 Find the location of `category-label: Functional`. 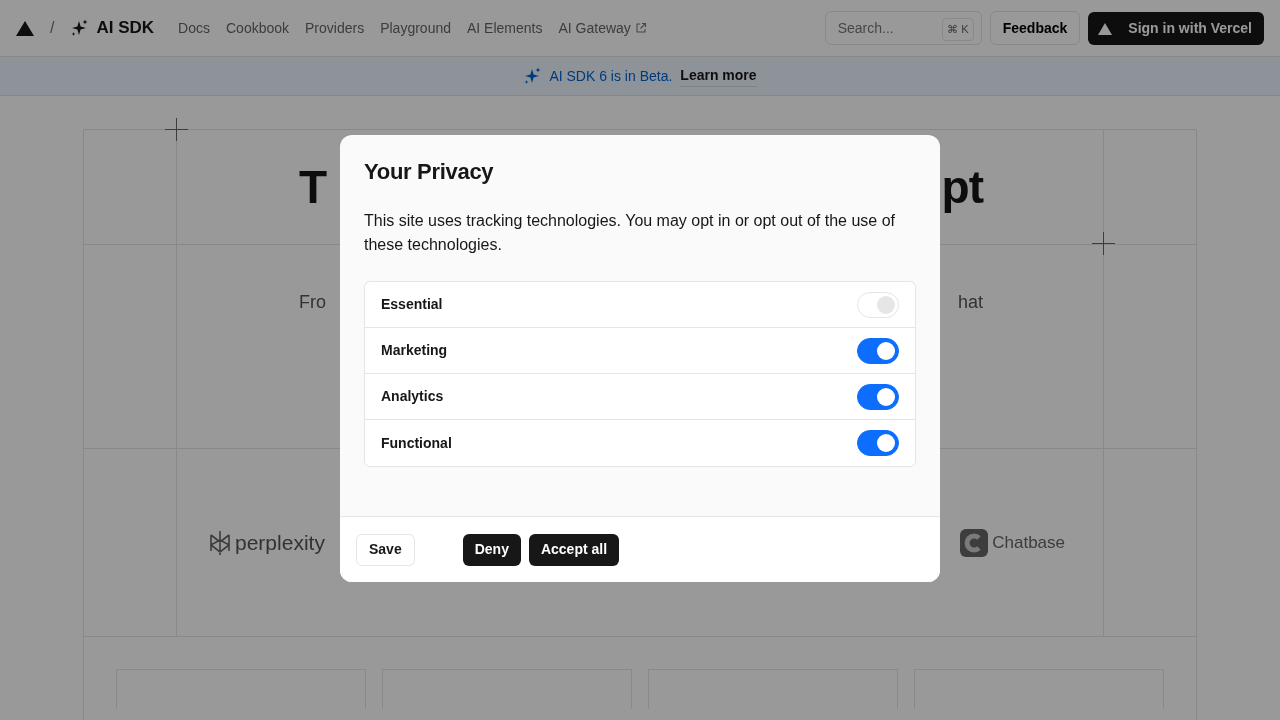

category-label: Functional is located at coordinates (416, 443).